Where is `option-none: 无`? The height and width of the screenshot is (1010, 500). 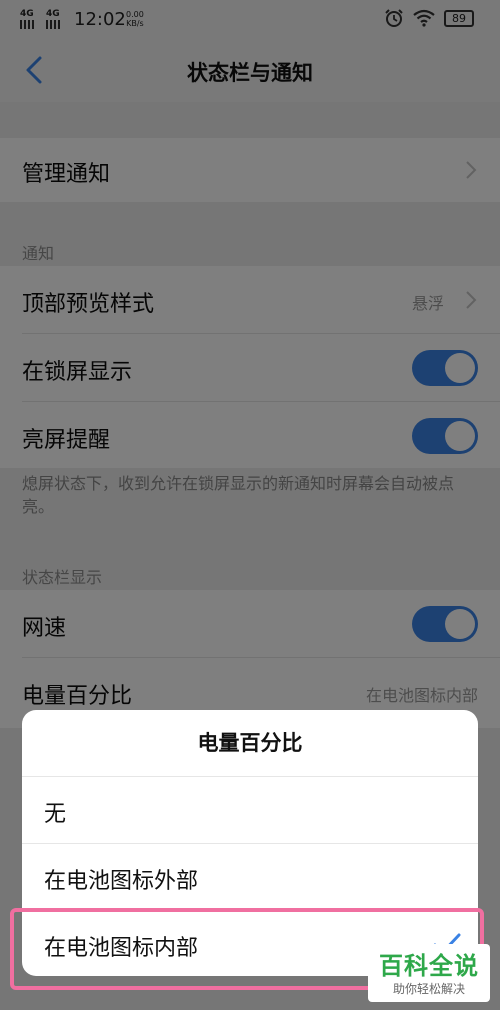
option-none: 无 is located at coordinates (250, 810).